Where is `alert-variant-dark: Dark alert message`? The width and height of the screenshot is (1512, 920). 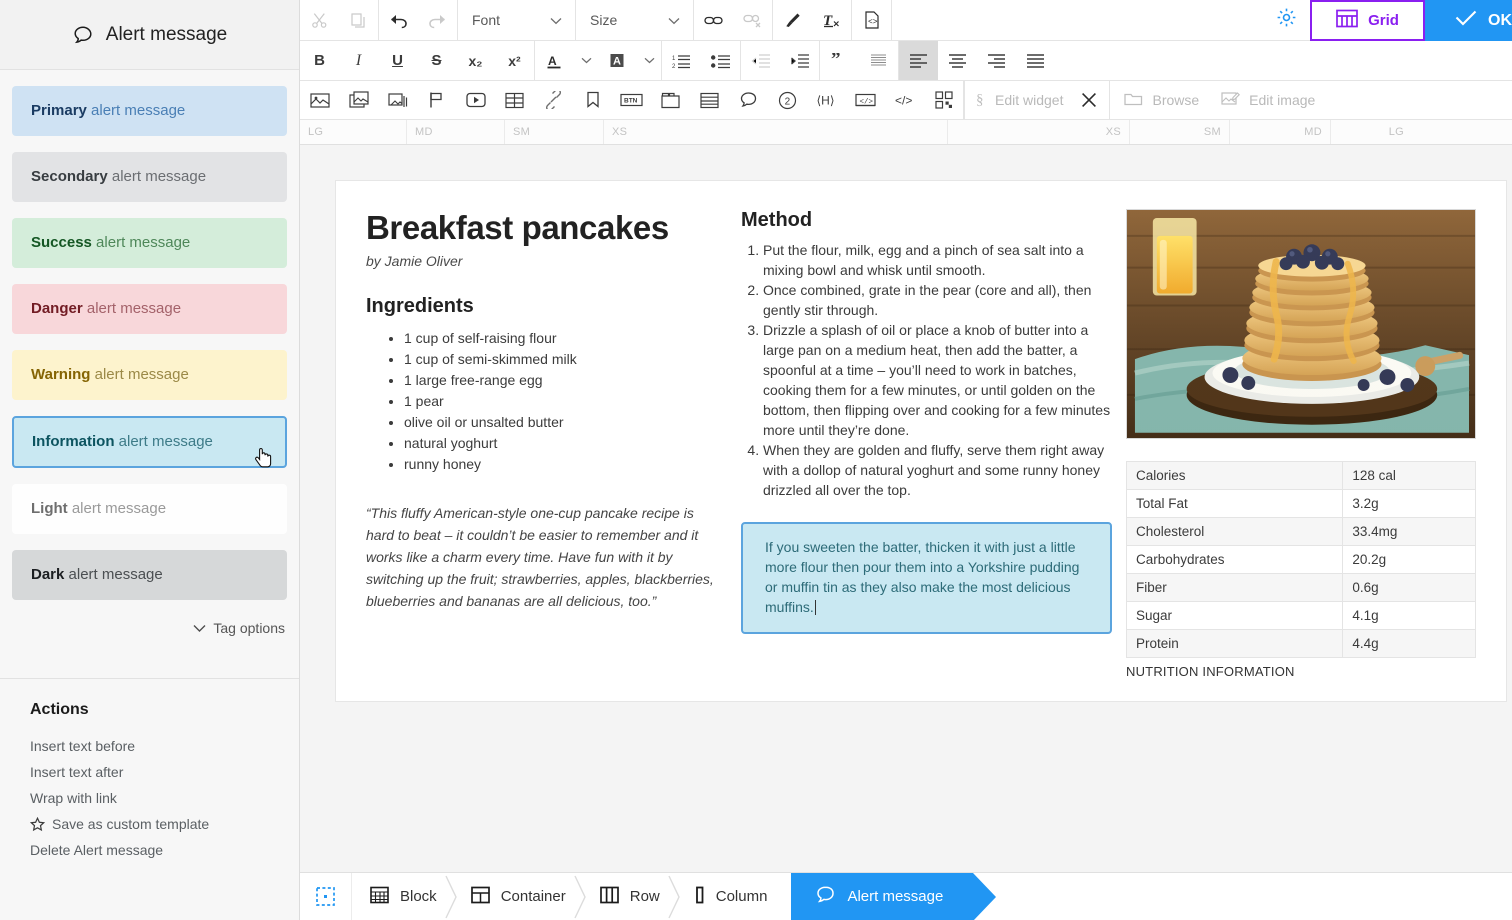 alert-variant-dark: Dark alert message is located at coordinates (149, 575).